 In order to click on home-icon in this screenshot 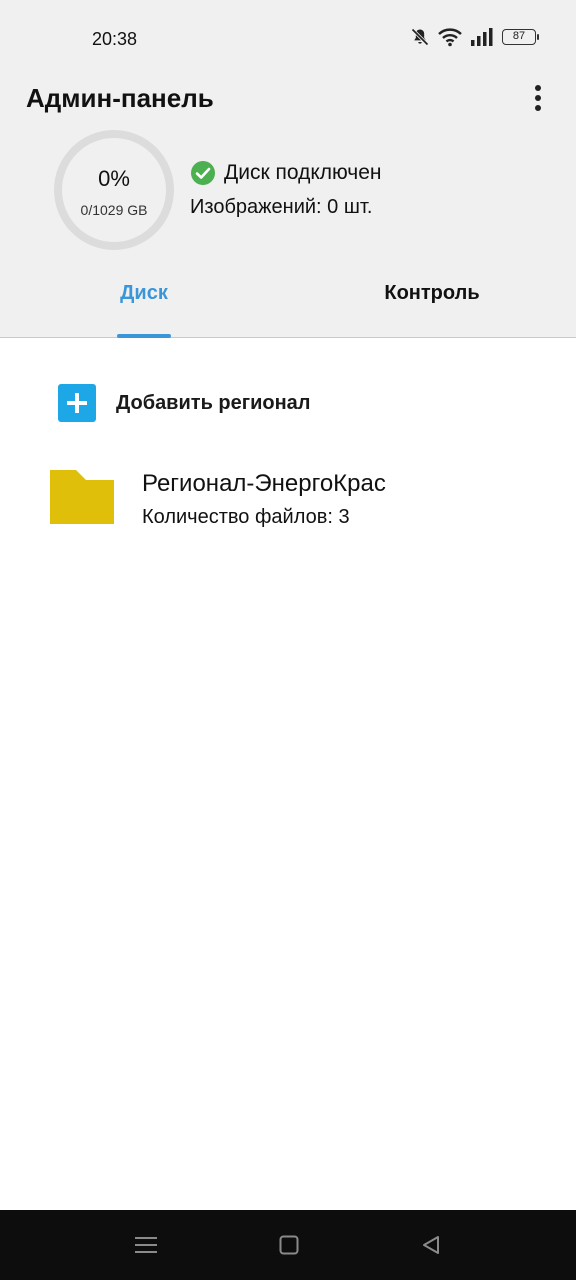, I will do `click(289, 1245)`.